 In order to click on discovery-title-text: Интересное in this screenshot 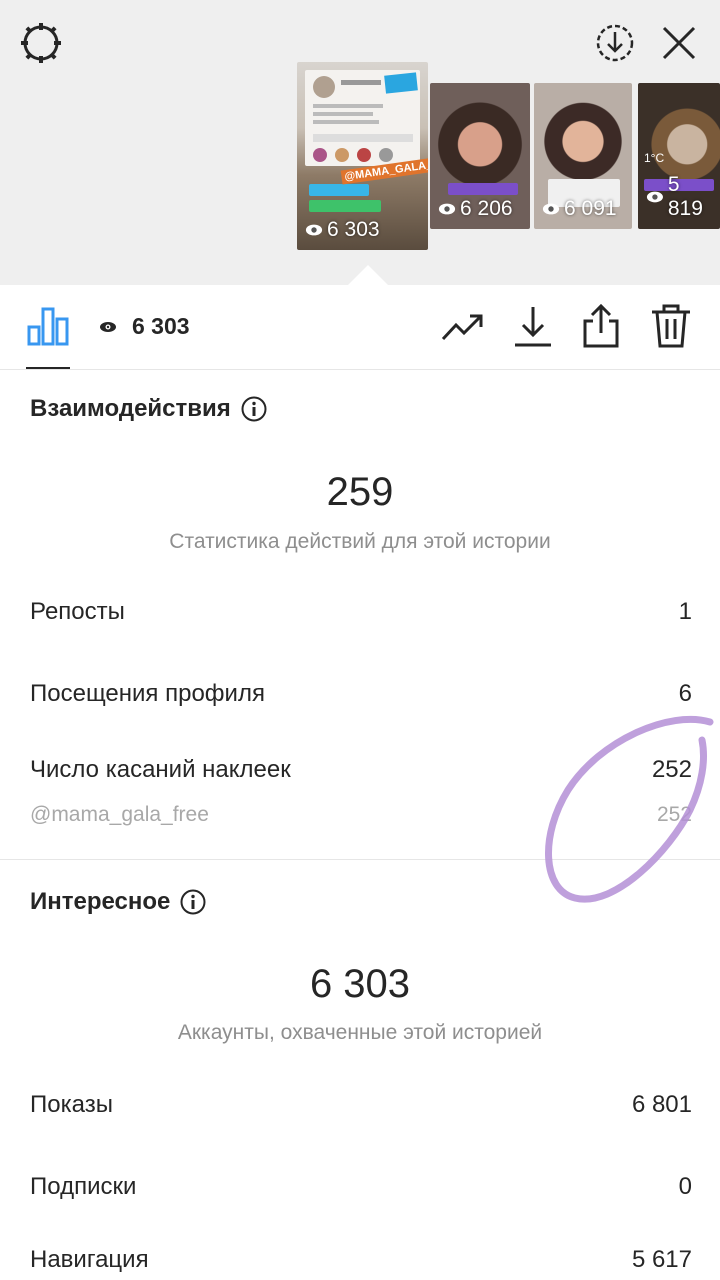, I will do `click(100, 901)`.